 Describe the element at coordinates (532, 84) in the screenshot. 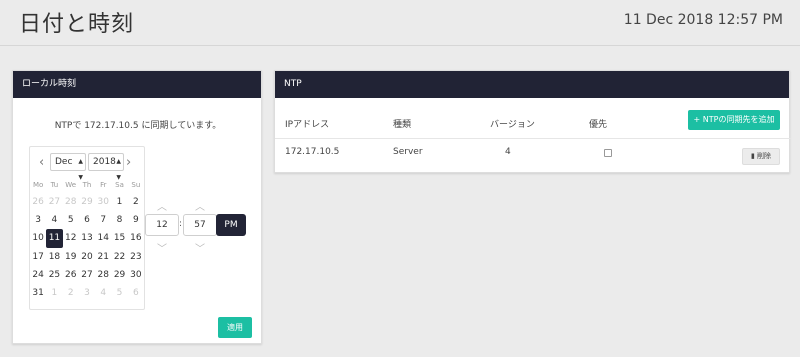

I see `ntp-card-title: NTP` at that location.